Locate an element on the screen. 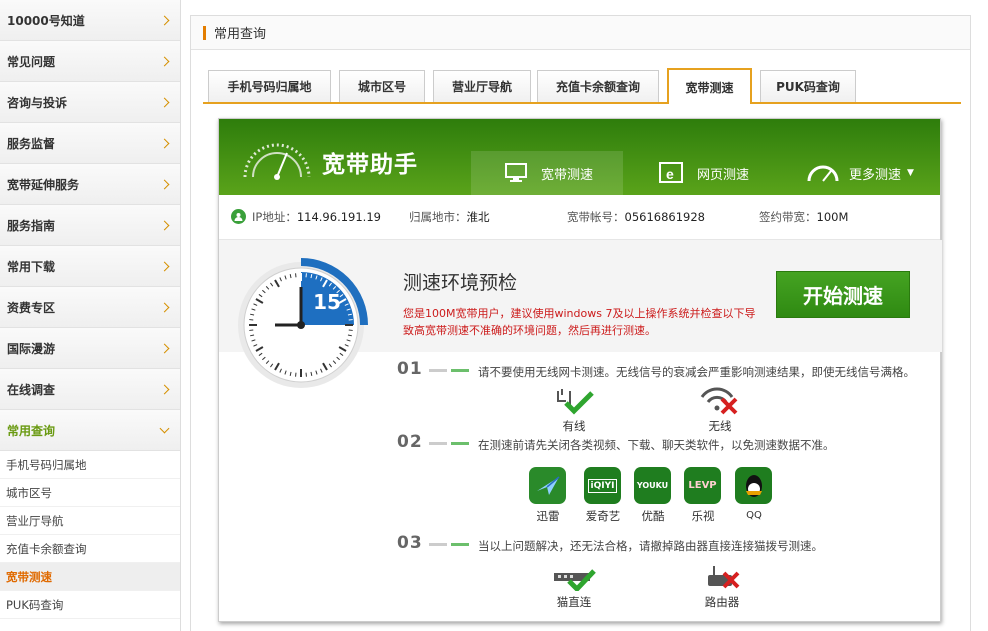  sidebar-item-label: 咨询与投诉 is located at coordinates (37, 102).